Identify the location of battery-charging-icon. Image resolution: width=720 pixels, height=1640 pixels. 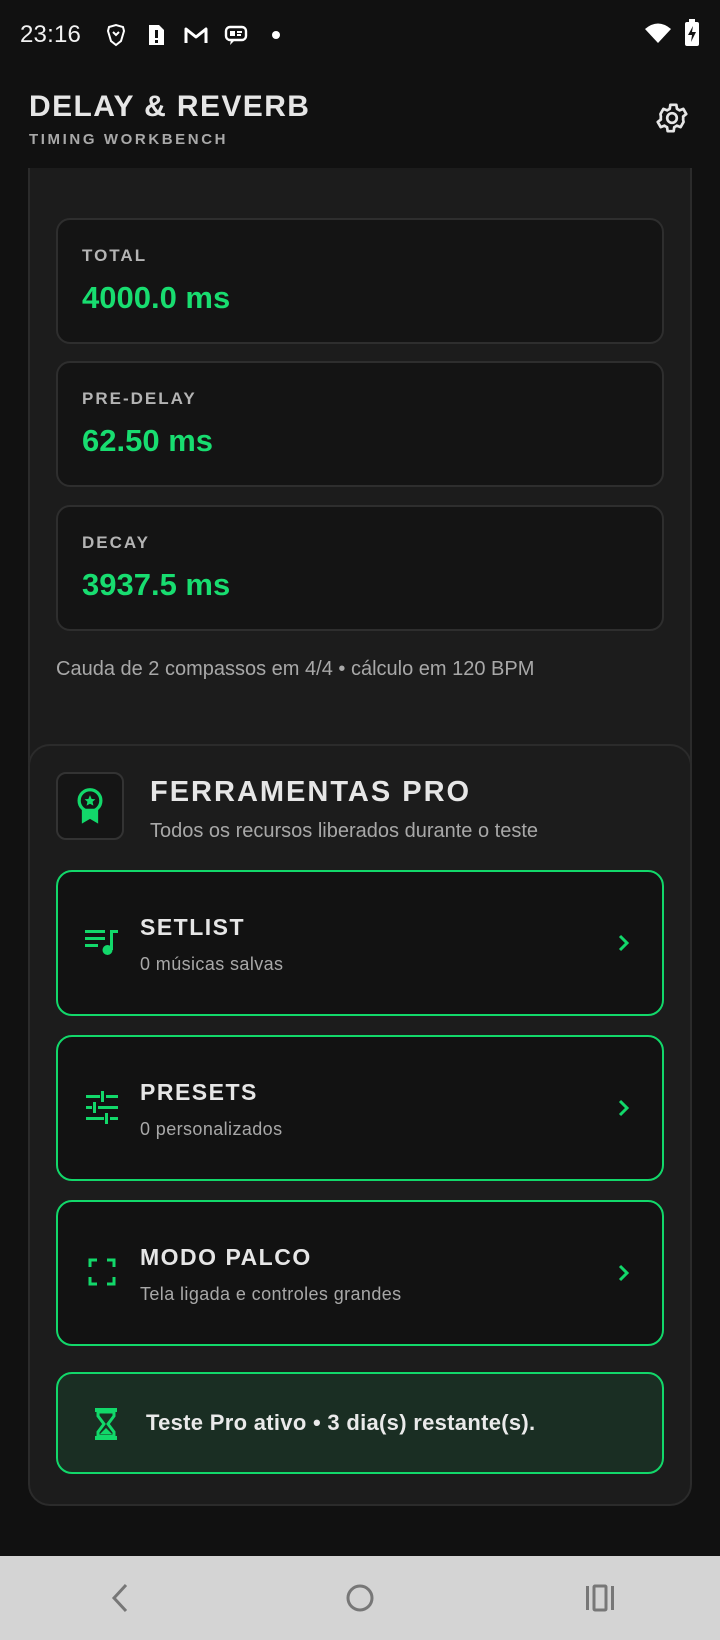
(692, 35).